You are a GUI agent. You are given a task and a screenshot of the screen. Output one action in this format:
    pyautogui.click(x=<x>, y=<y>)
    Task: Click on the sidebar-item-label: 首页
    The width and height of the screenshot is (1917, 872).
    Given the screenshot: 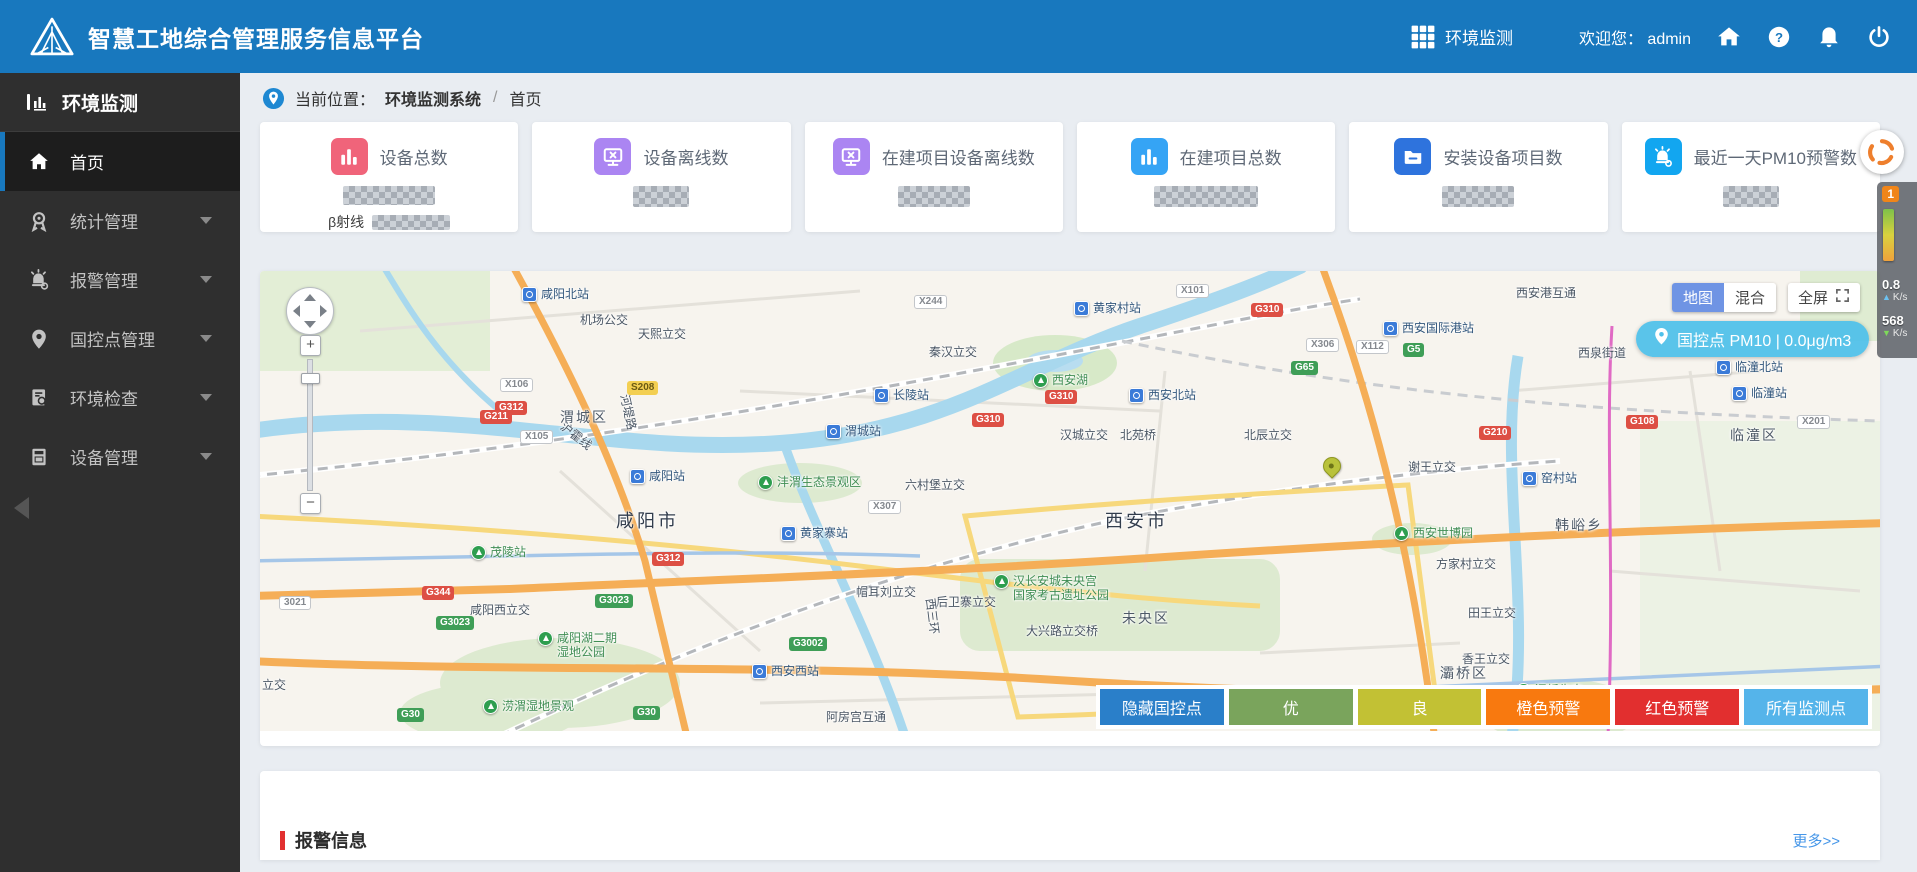 What is the action you would take?
    pyautogui.click(x=87, y=163)
    